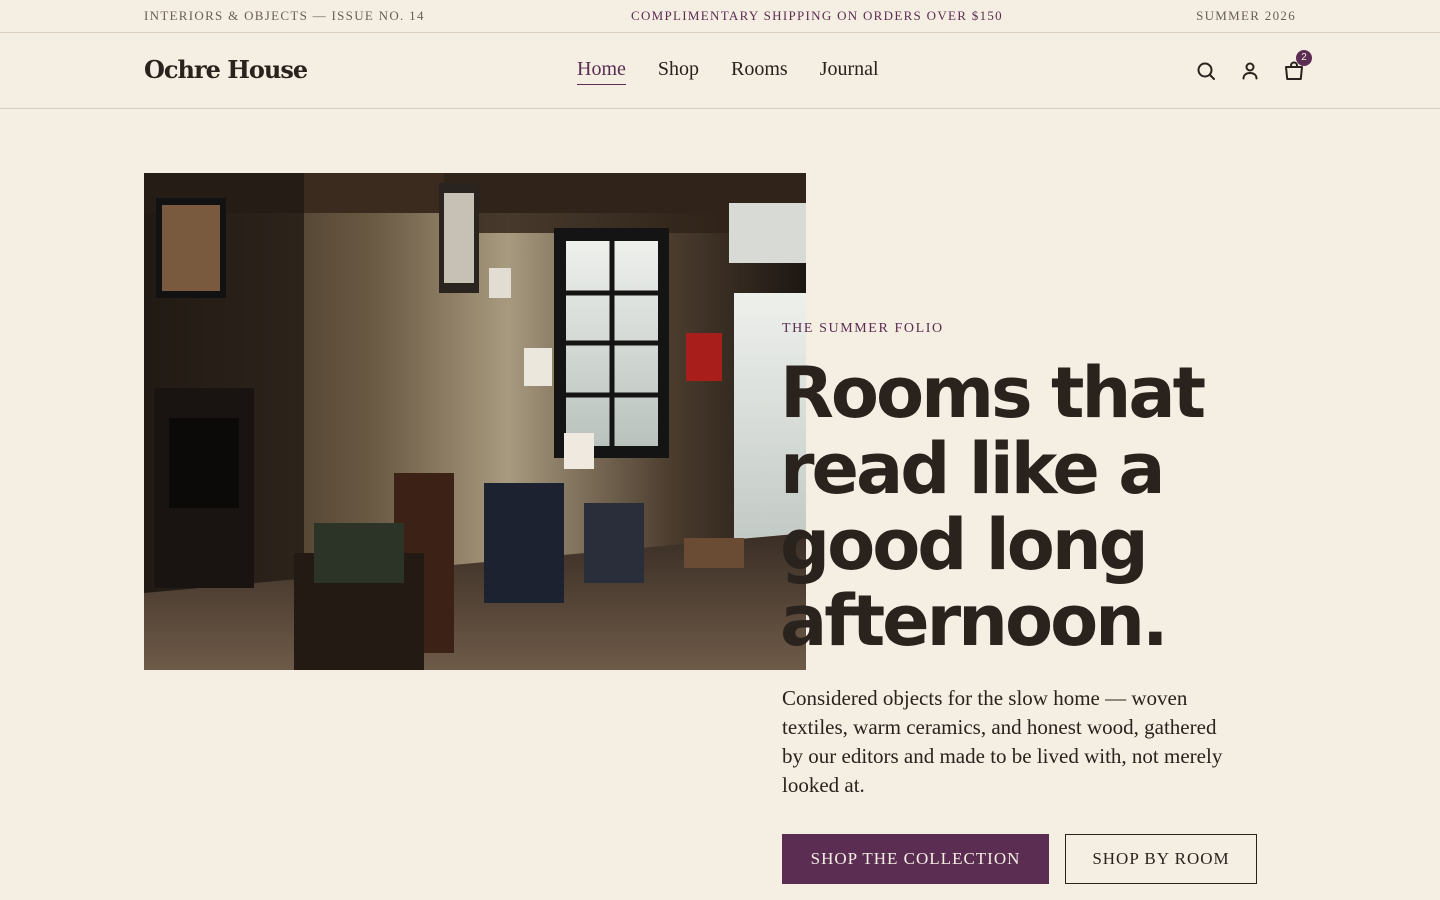  What do you see at coordinates (728, 71) in the screenshot?
I see `main-nav: Home Shop Rooms Journal` at bounding box center [728, 71].